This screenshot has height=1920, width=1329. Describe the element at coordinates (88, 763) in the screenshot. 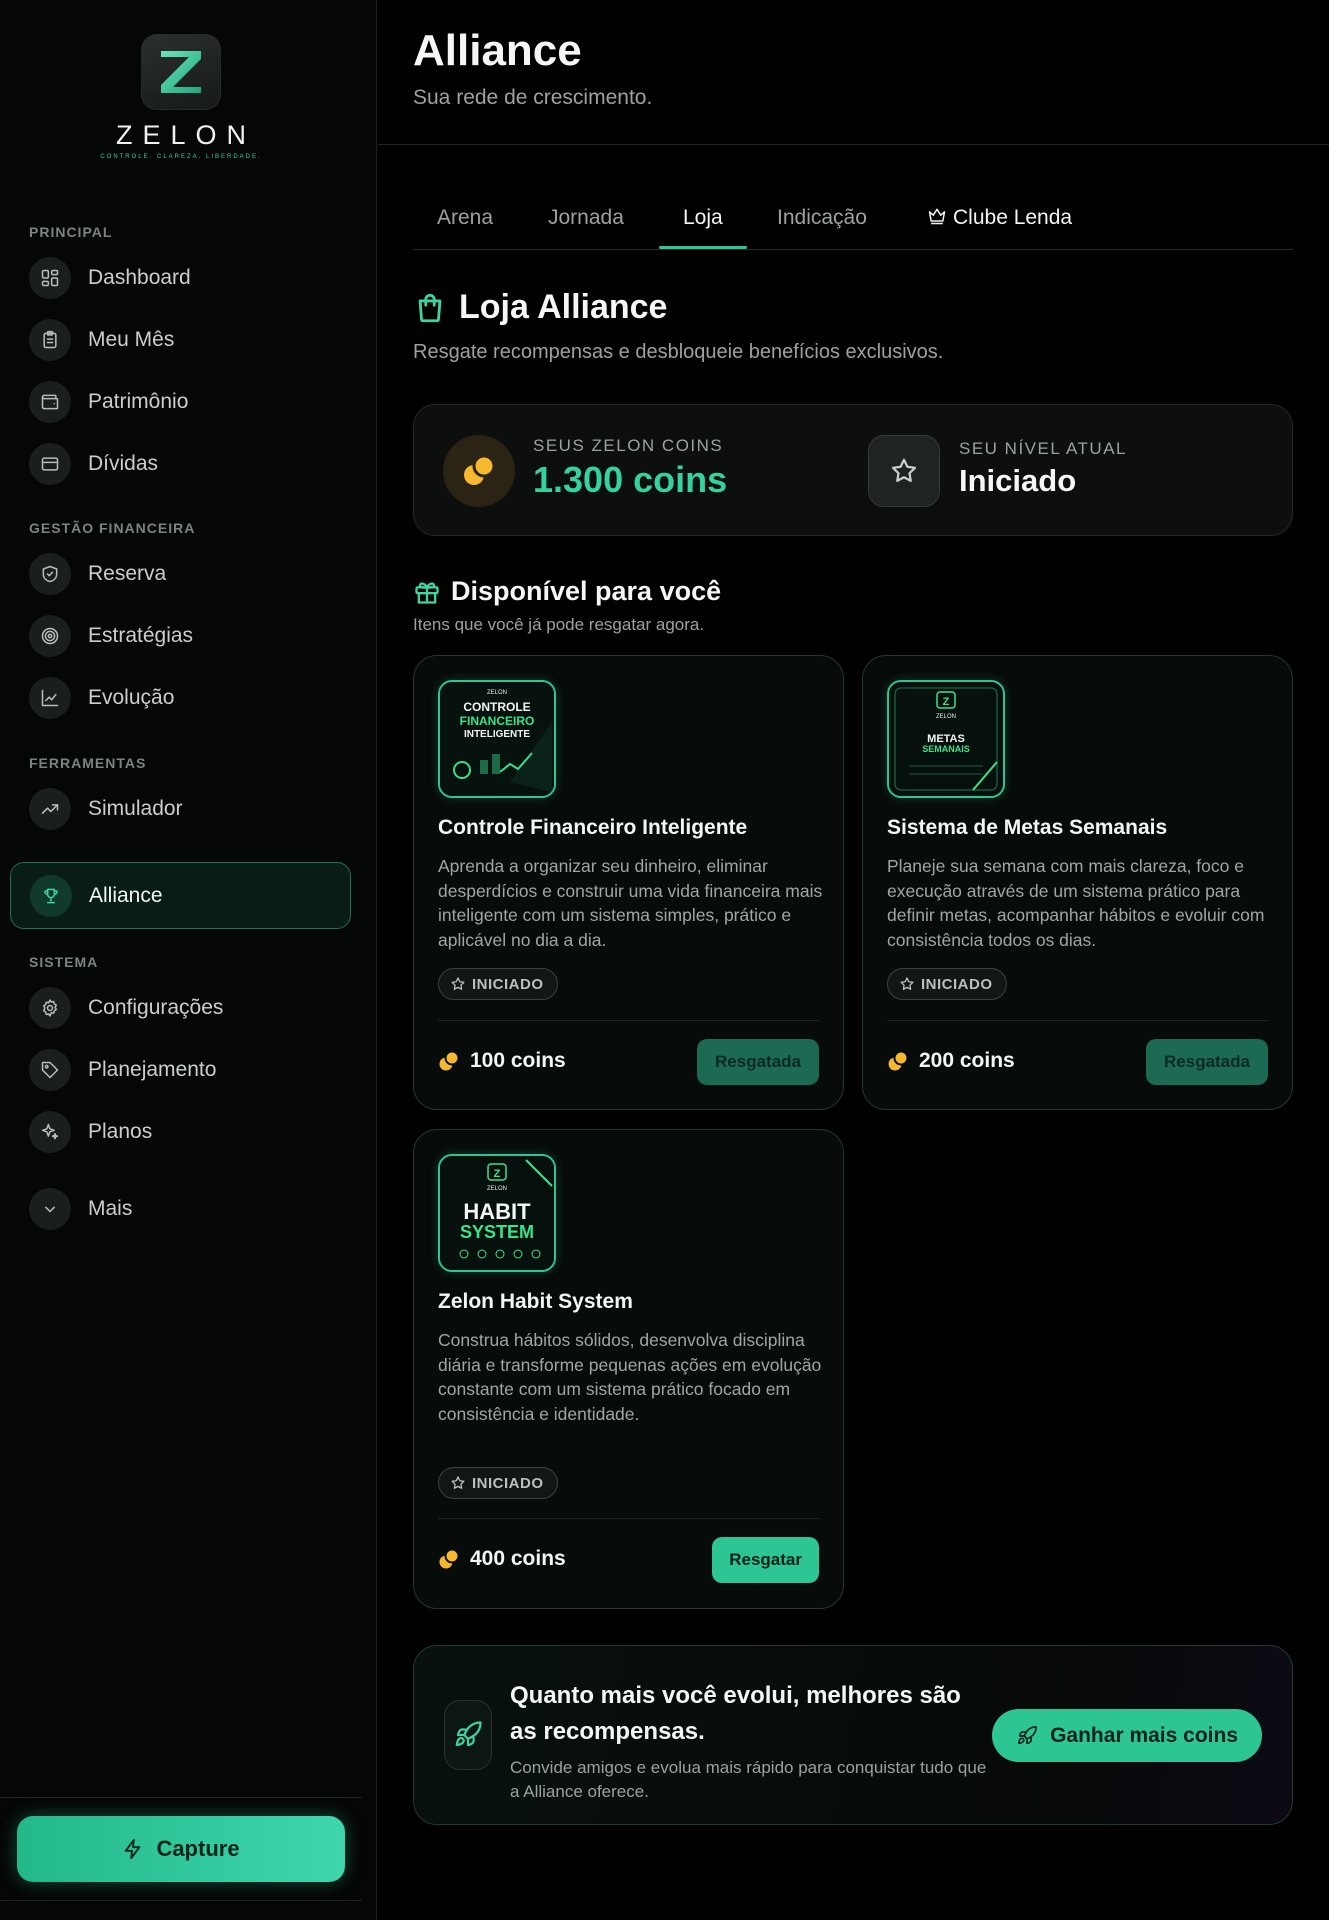

I see `nav-section-ferramentas: FERRAMENTAS` at that location.